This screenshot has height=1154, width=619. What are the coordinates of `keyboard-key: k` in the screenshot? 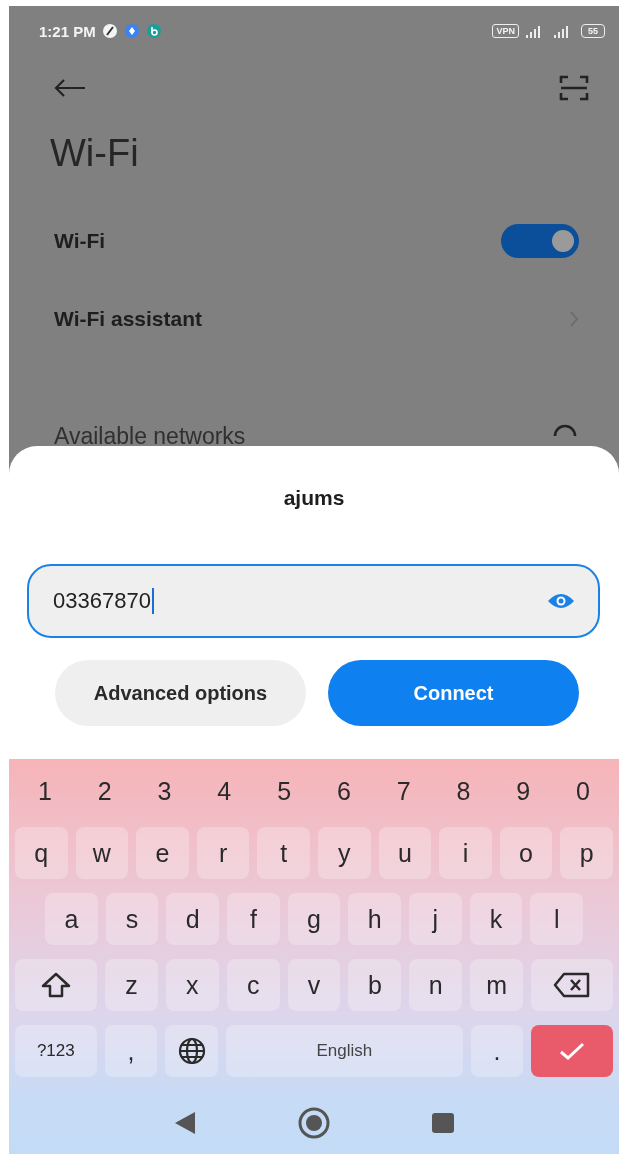 It's located at (496, 919).